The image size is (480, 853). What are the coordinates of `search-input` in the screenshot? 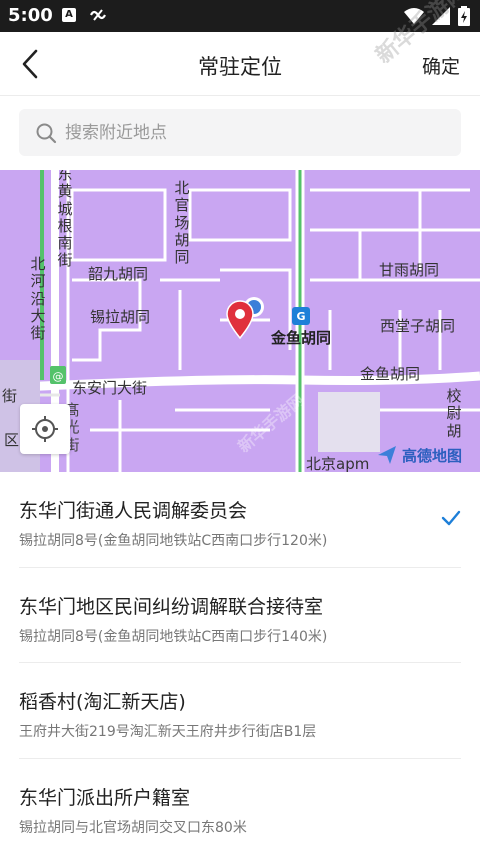 It's located at (255, 132).